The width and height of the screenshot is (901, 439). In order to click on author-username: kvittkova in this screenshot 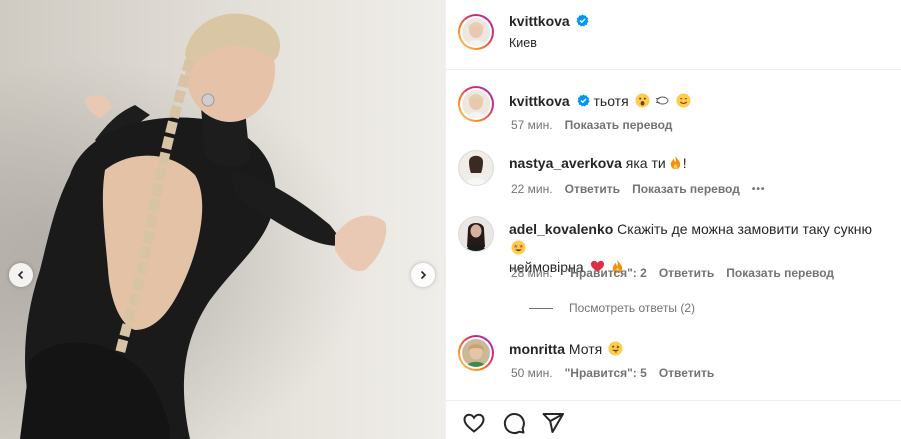, I will do `click(539, 21)`.